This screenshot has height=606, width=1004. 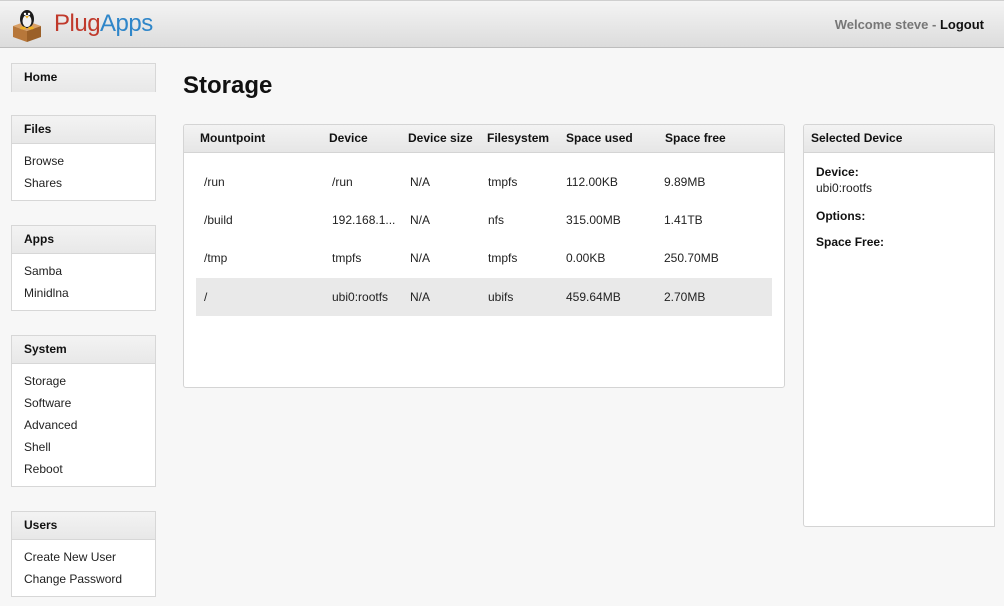 What do you see at coordinates (348, 138) in the screenshot?
I see `column-header-device: Device` at bounding box center [348, 138].